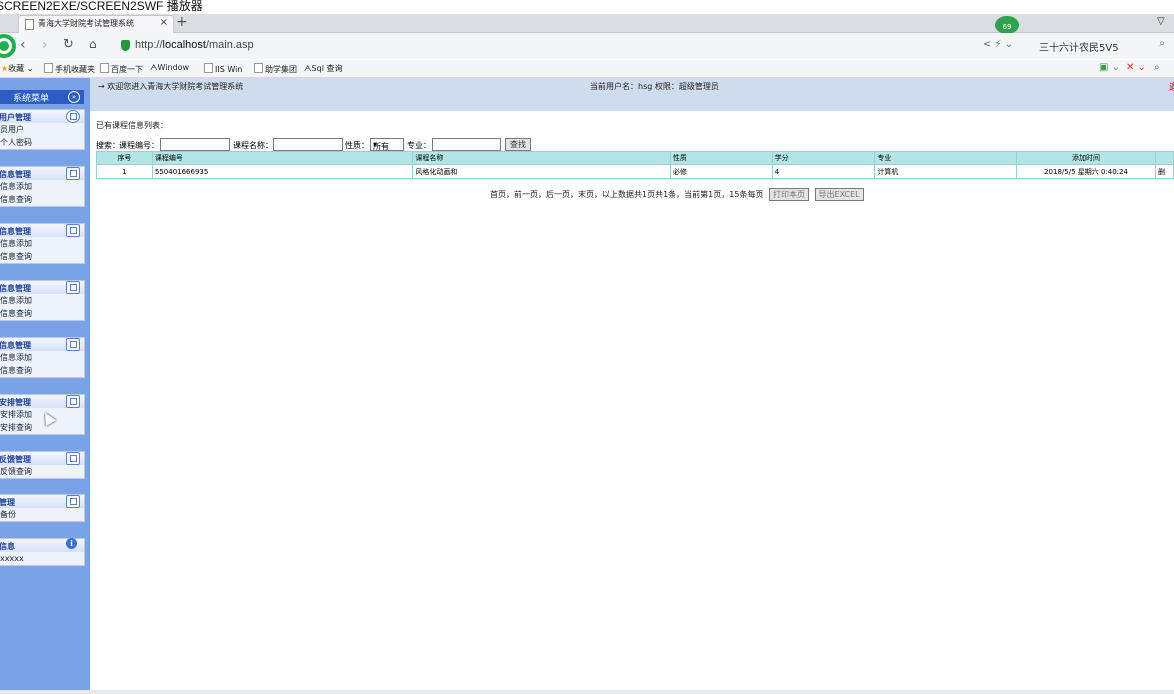 The height and width of the screenshot is (694, 1174). What do you see at coordinates (1103, 45) in the screenshot?
I see `search-input: 三十六计农民5V5 ⌕` at bounding box center [1103, 45].